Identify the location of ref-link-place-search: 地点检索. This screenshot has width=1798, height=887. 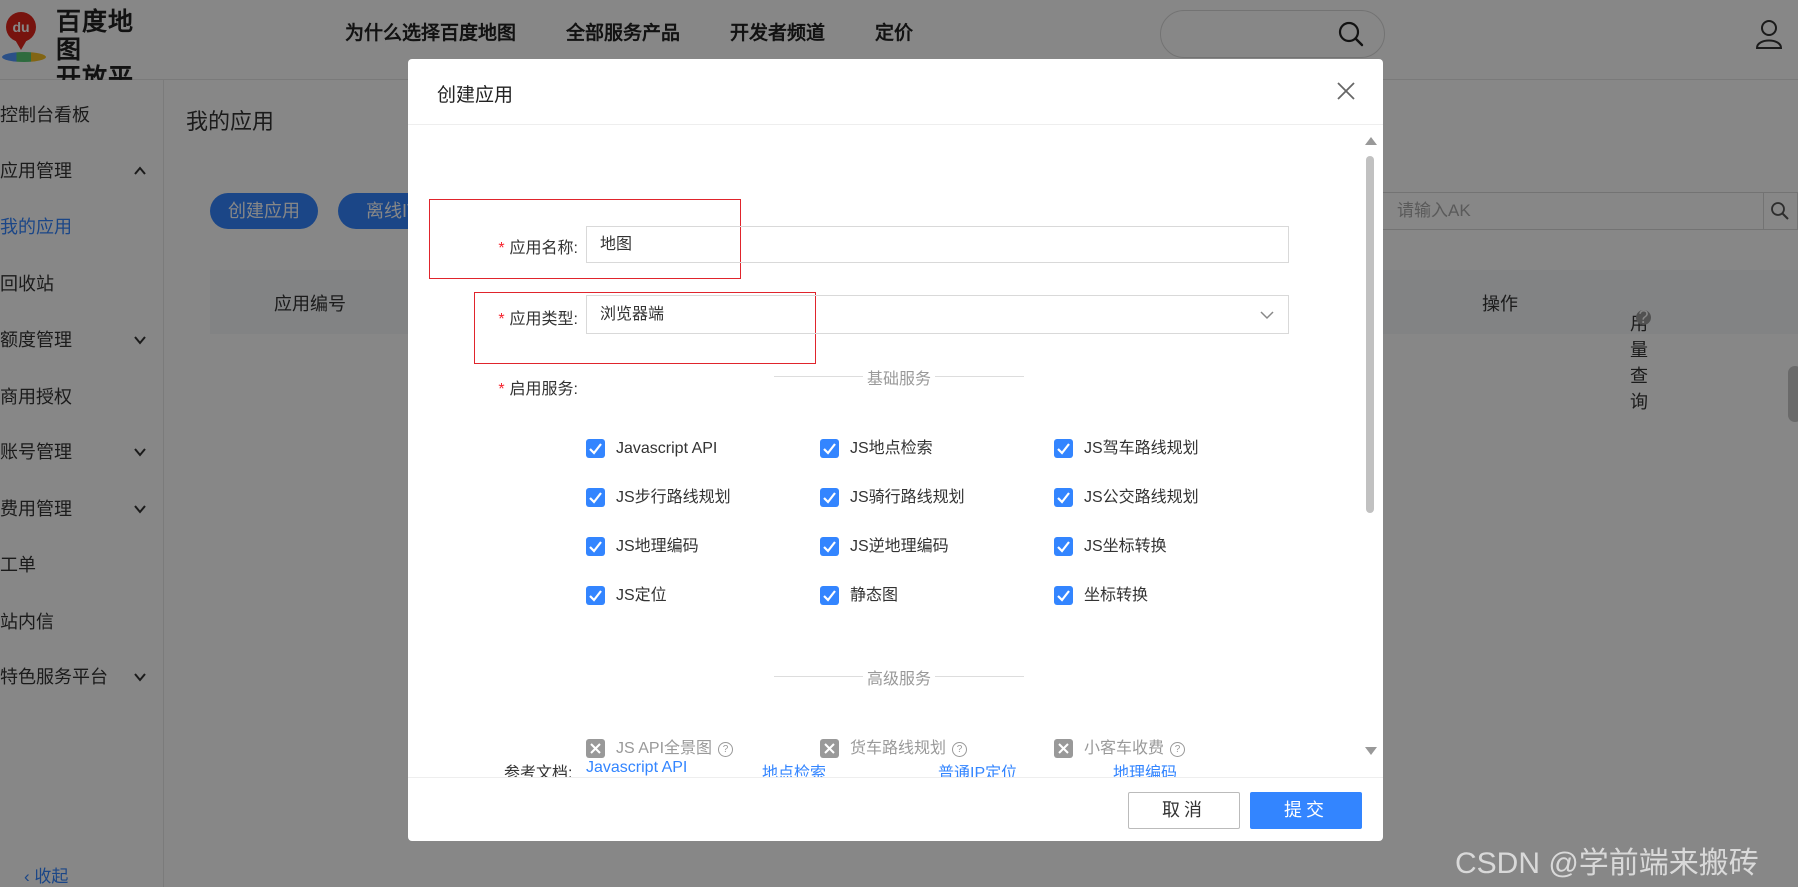
(794, 768).